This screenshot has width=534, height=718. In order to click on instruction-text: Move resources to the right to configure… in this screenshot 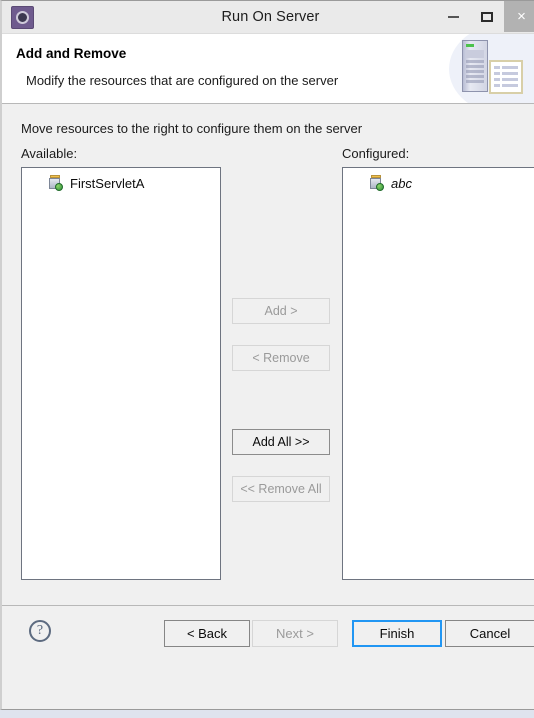, I will do `click(192, 128)`.